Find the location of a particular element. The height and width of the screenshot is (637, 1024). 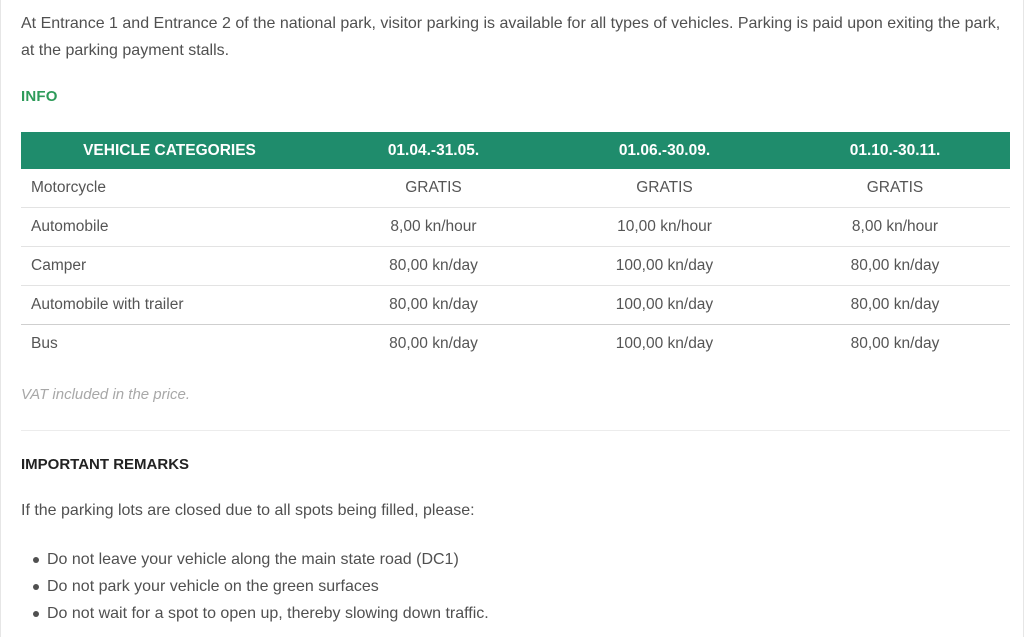

header-vehicle-categories: VEHICLE CATEGORIES is located at coordinates (169, 150).